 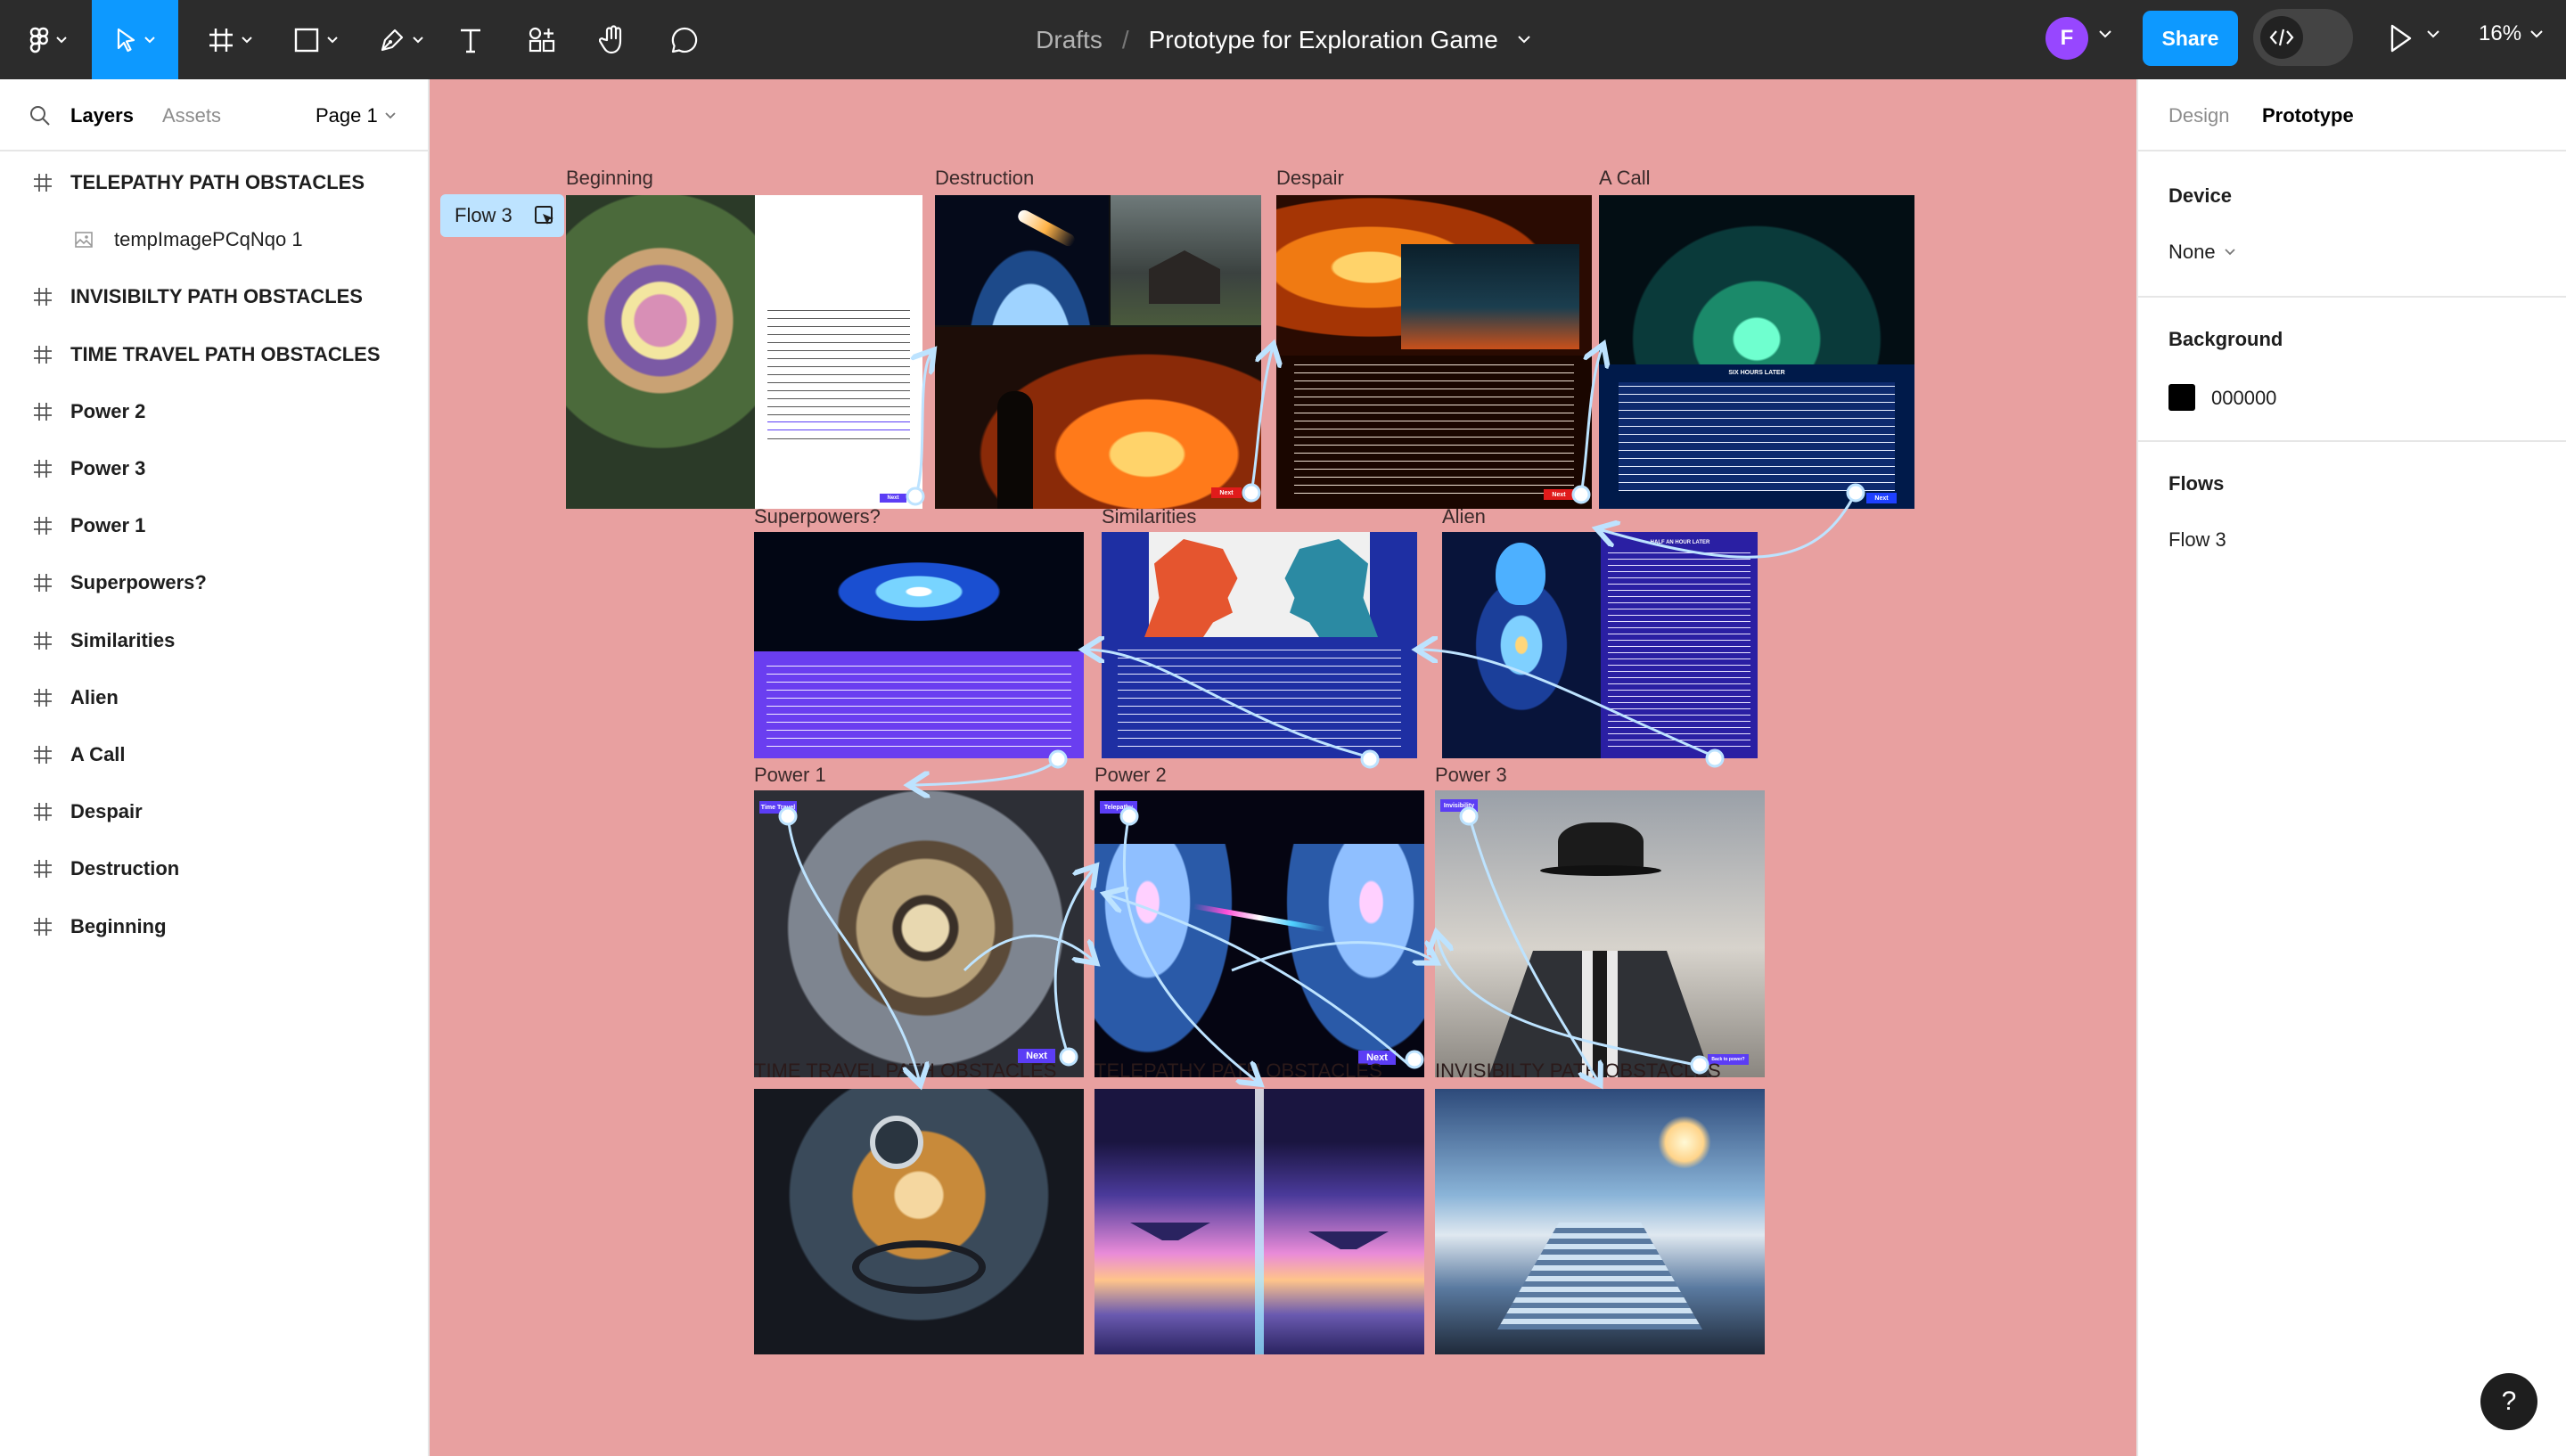 What do you see at coordinates (2303, 37) in the screenshot?
I see `dev-mode-toggle` at bounding box center [2303, 37].